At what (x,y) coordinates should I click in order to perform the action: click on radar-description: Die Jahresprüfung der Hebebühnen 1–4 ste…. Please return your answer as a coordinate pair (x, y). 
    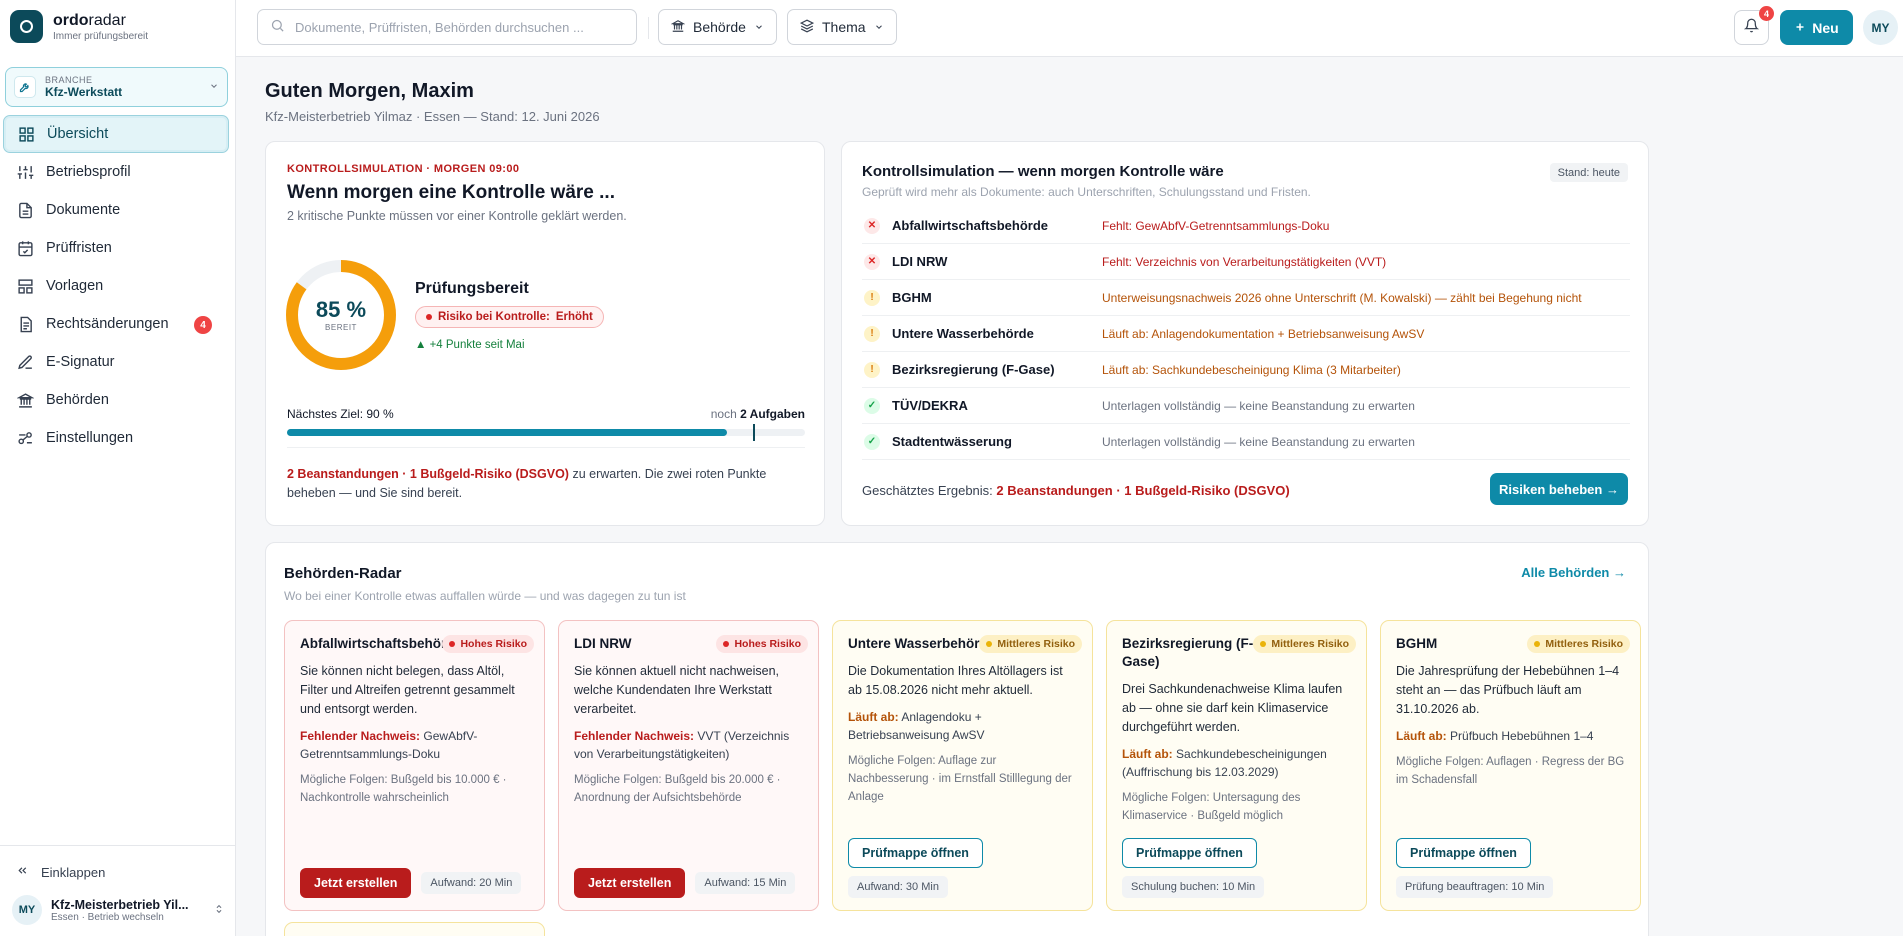
    Looking at the image, I should click on (1508, 690).